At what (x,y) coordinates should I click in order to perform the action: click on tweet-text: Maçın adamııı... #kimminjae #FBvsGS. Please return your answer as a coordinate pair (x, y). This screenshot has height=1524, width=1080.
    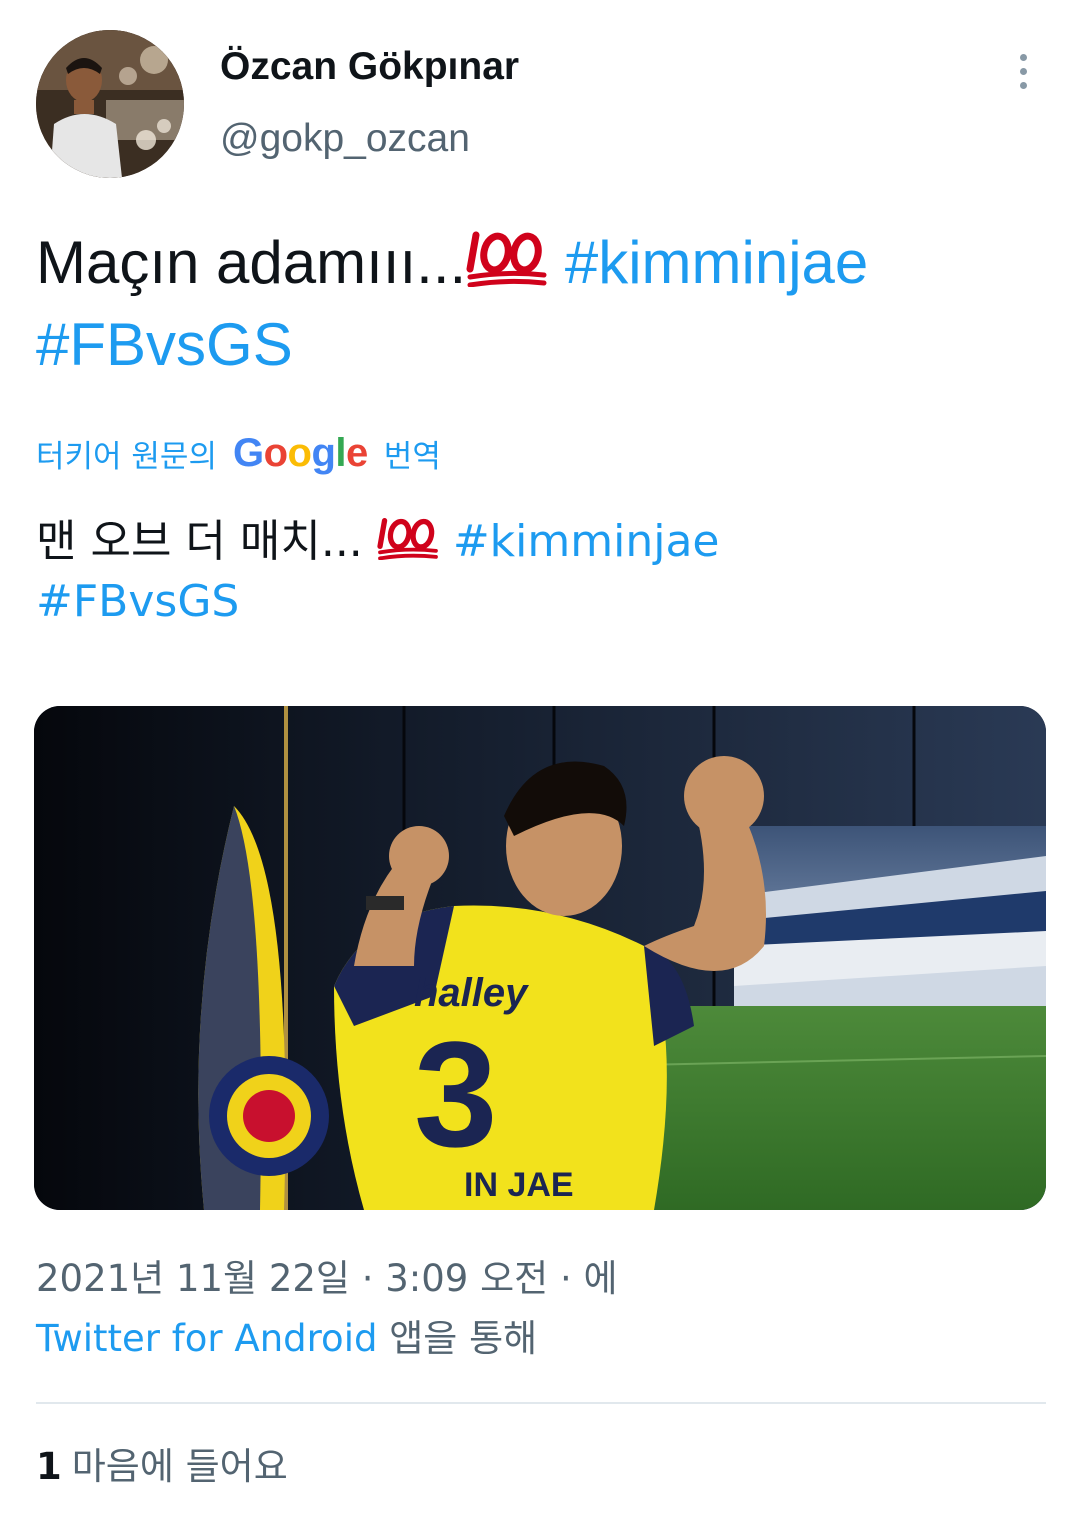
    Looking at the image, I should click on (541, 304).